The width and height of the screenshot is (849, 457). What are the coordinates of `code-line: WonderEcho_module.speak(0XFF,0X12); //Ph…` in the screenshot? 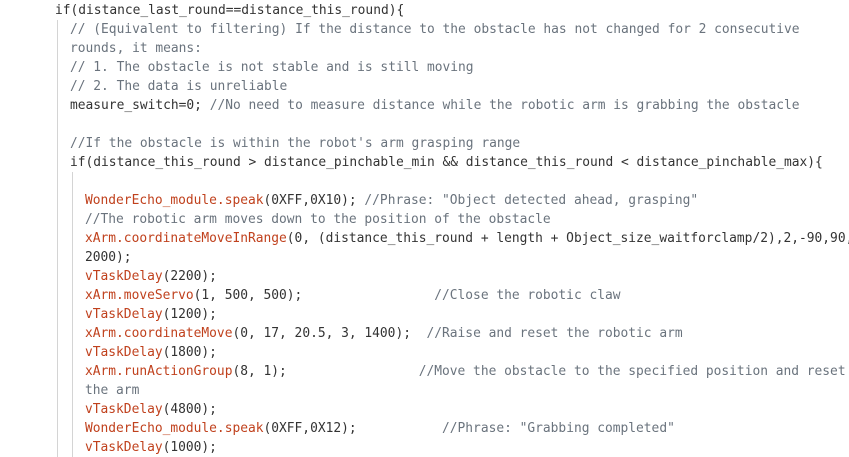 It's located at (380, 428).